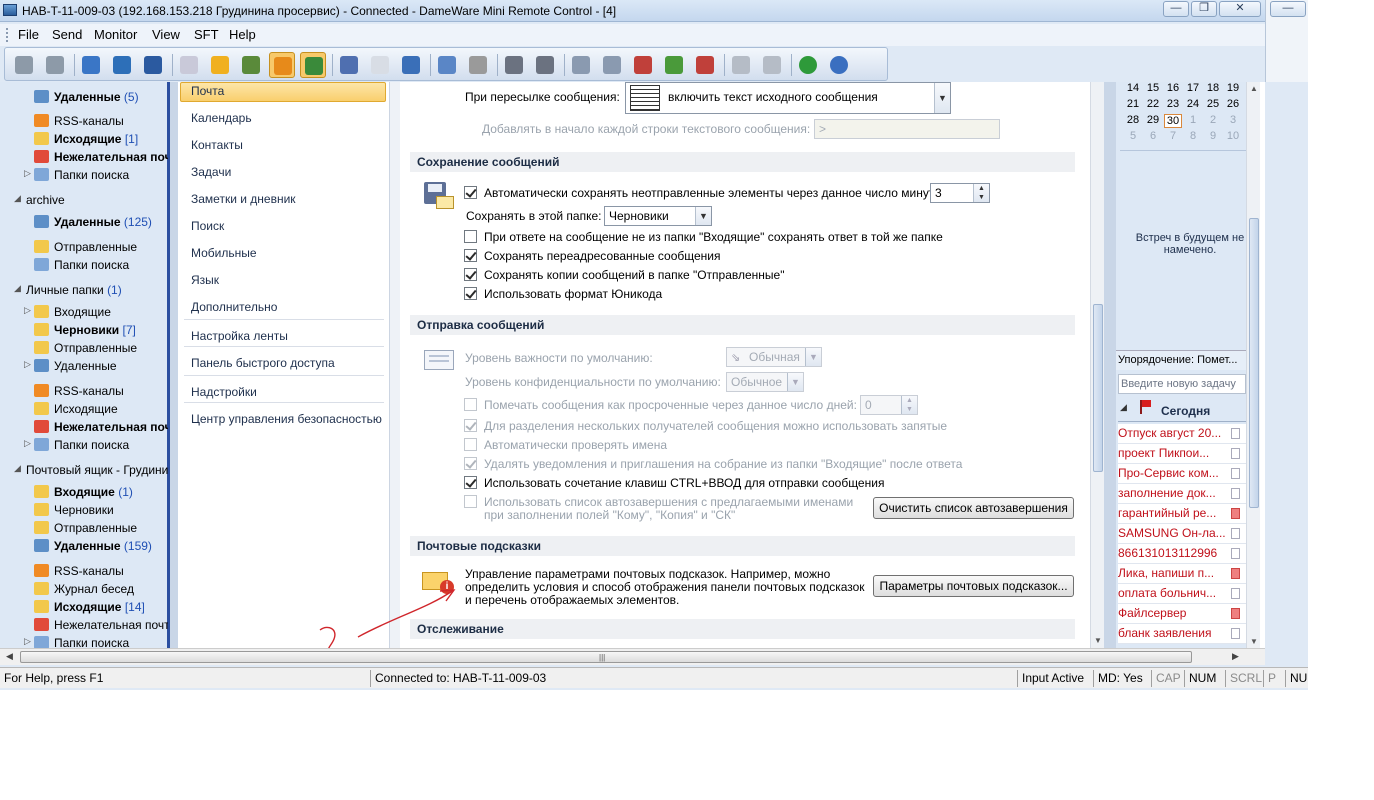 Image resolution: width=1374 pixels, height=800 pixels. I want to click on pointer-select-button, so click(313, 65).